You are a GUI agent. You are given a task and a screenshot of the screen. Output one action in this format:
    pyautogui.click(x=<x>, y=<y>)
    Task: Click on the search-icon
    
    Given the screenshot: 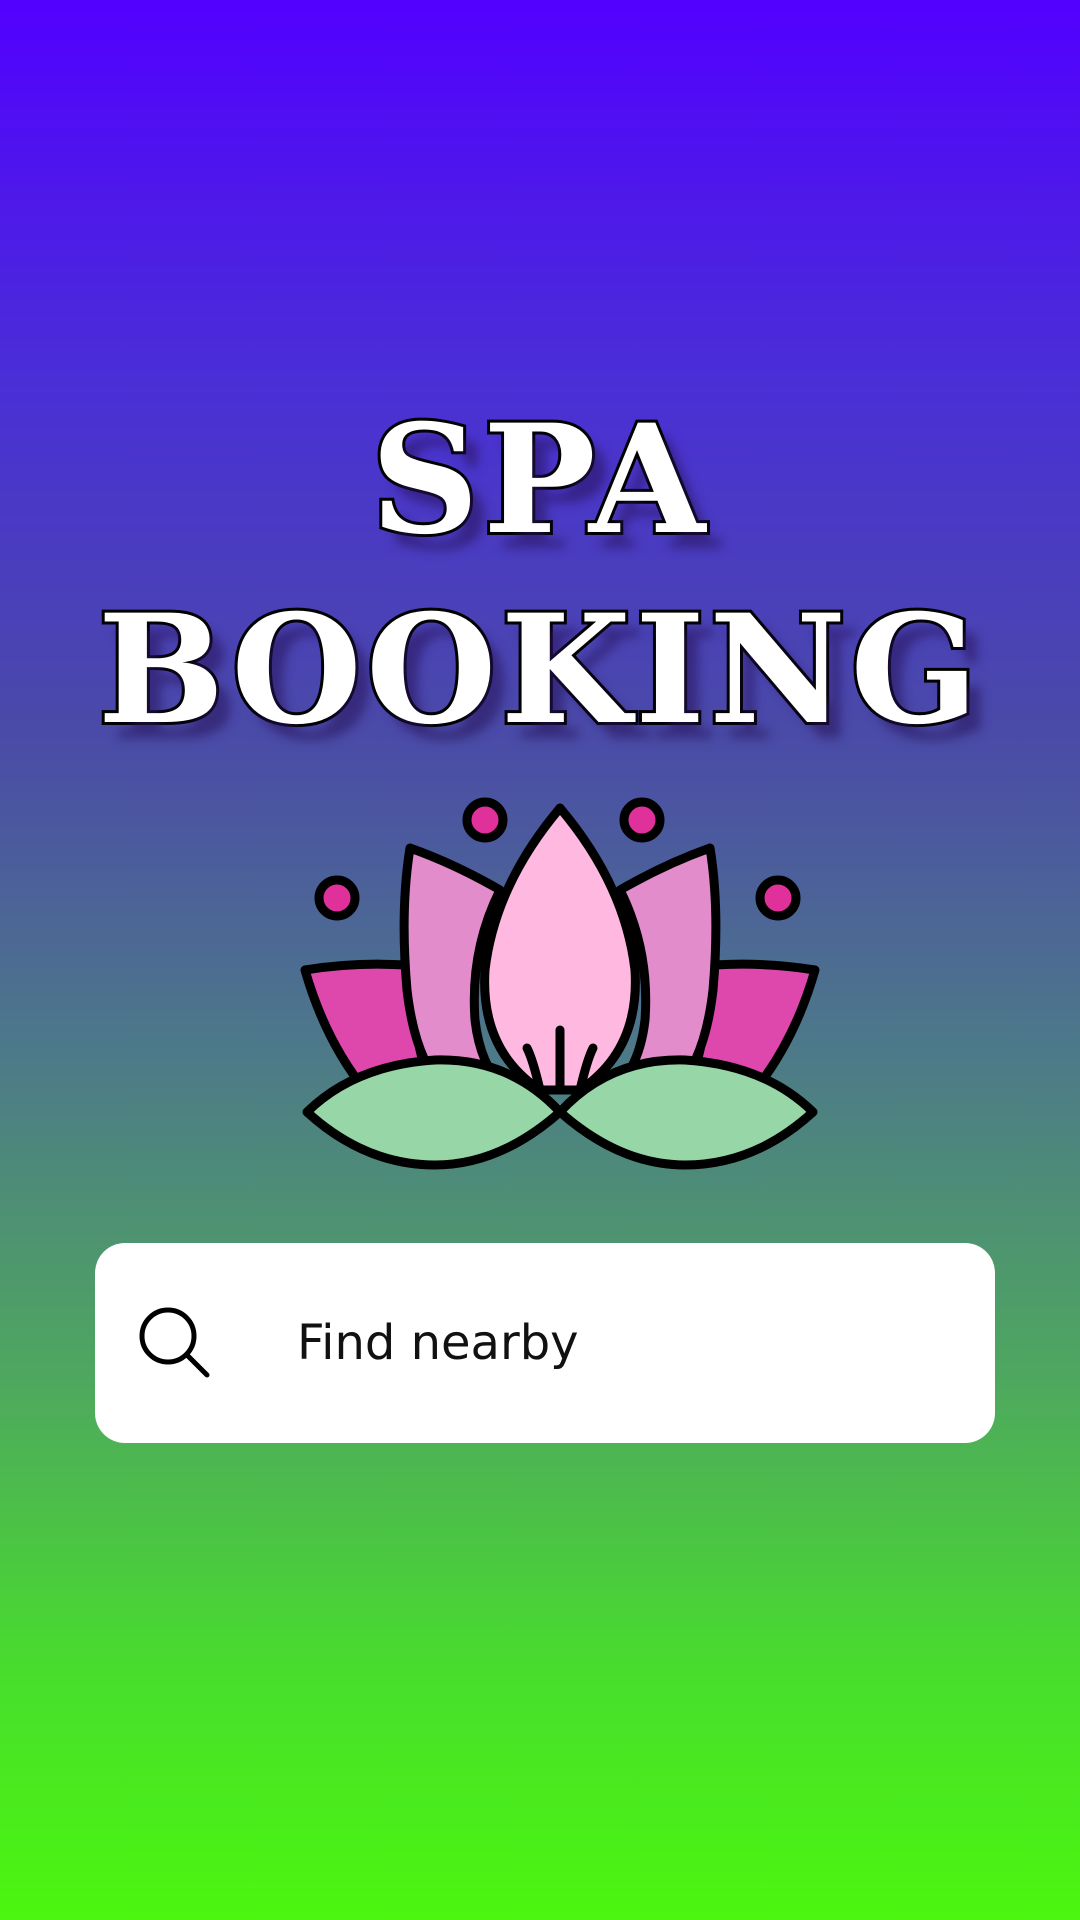 What is the action you would take?
    pyautogui.click(x=174, y=1342)
    